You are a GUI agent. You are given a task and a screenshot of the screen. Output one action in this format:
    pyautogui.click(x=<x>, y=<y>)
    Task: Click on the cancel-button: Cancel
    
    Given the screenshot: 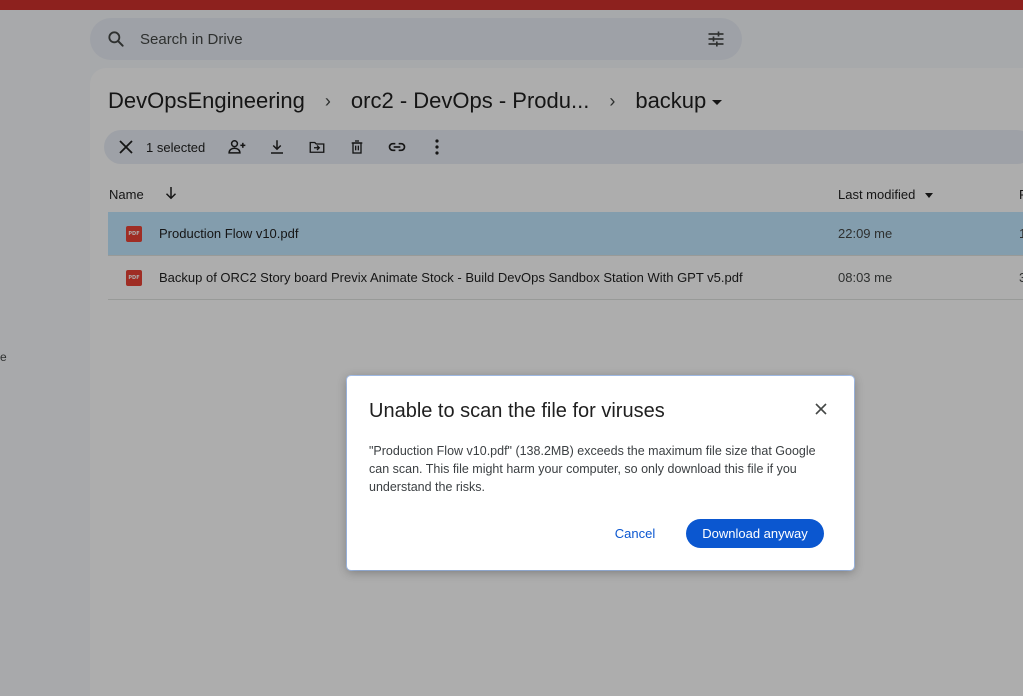 What is the action you would take?
    pyautogui.click(x=635, y=533)
    